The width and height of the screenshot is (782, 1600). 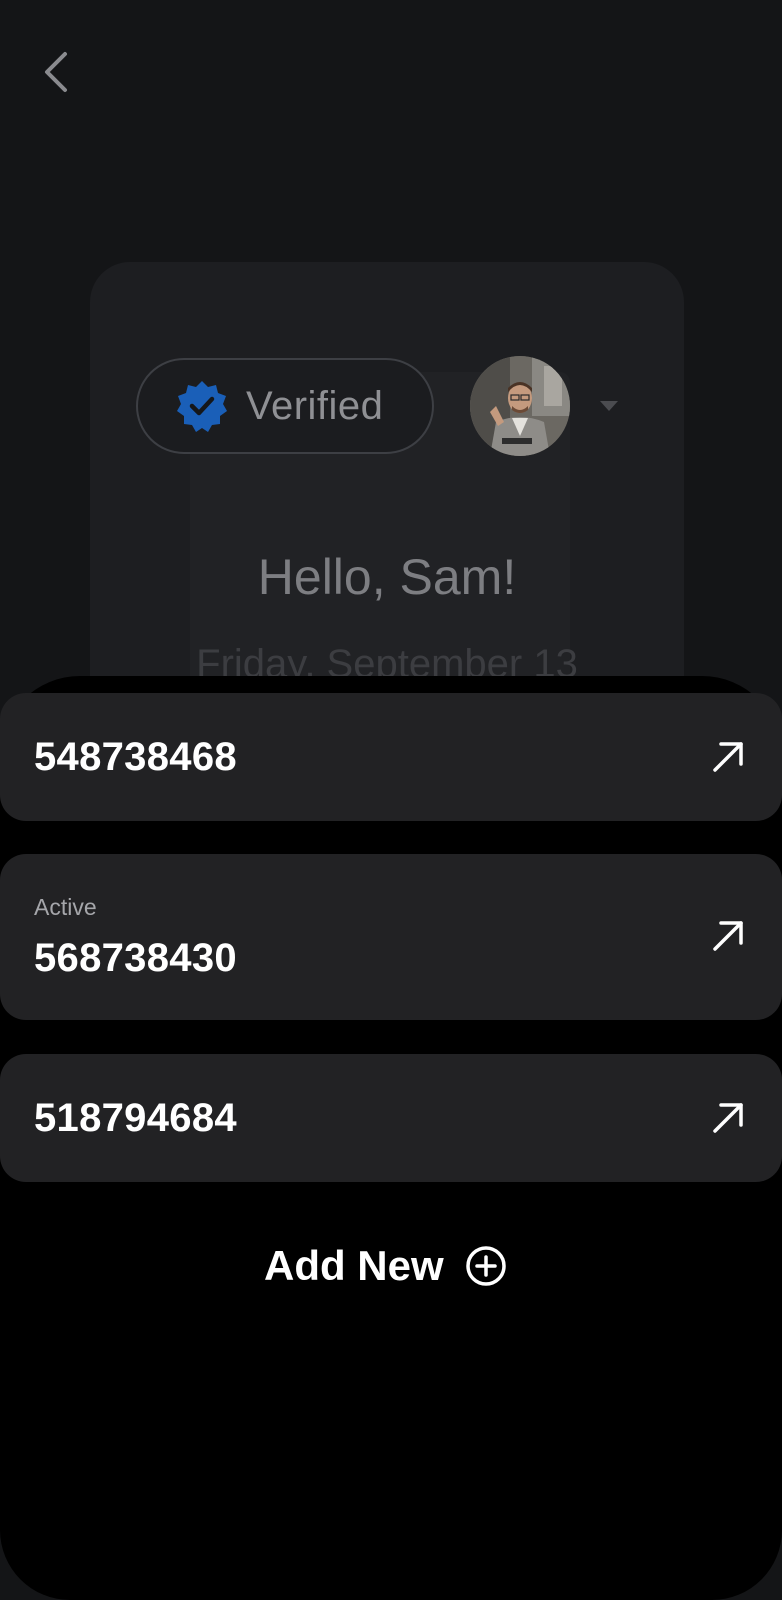 I want to click on chevron-left-icon, so click(x=56, y=74).